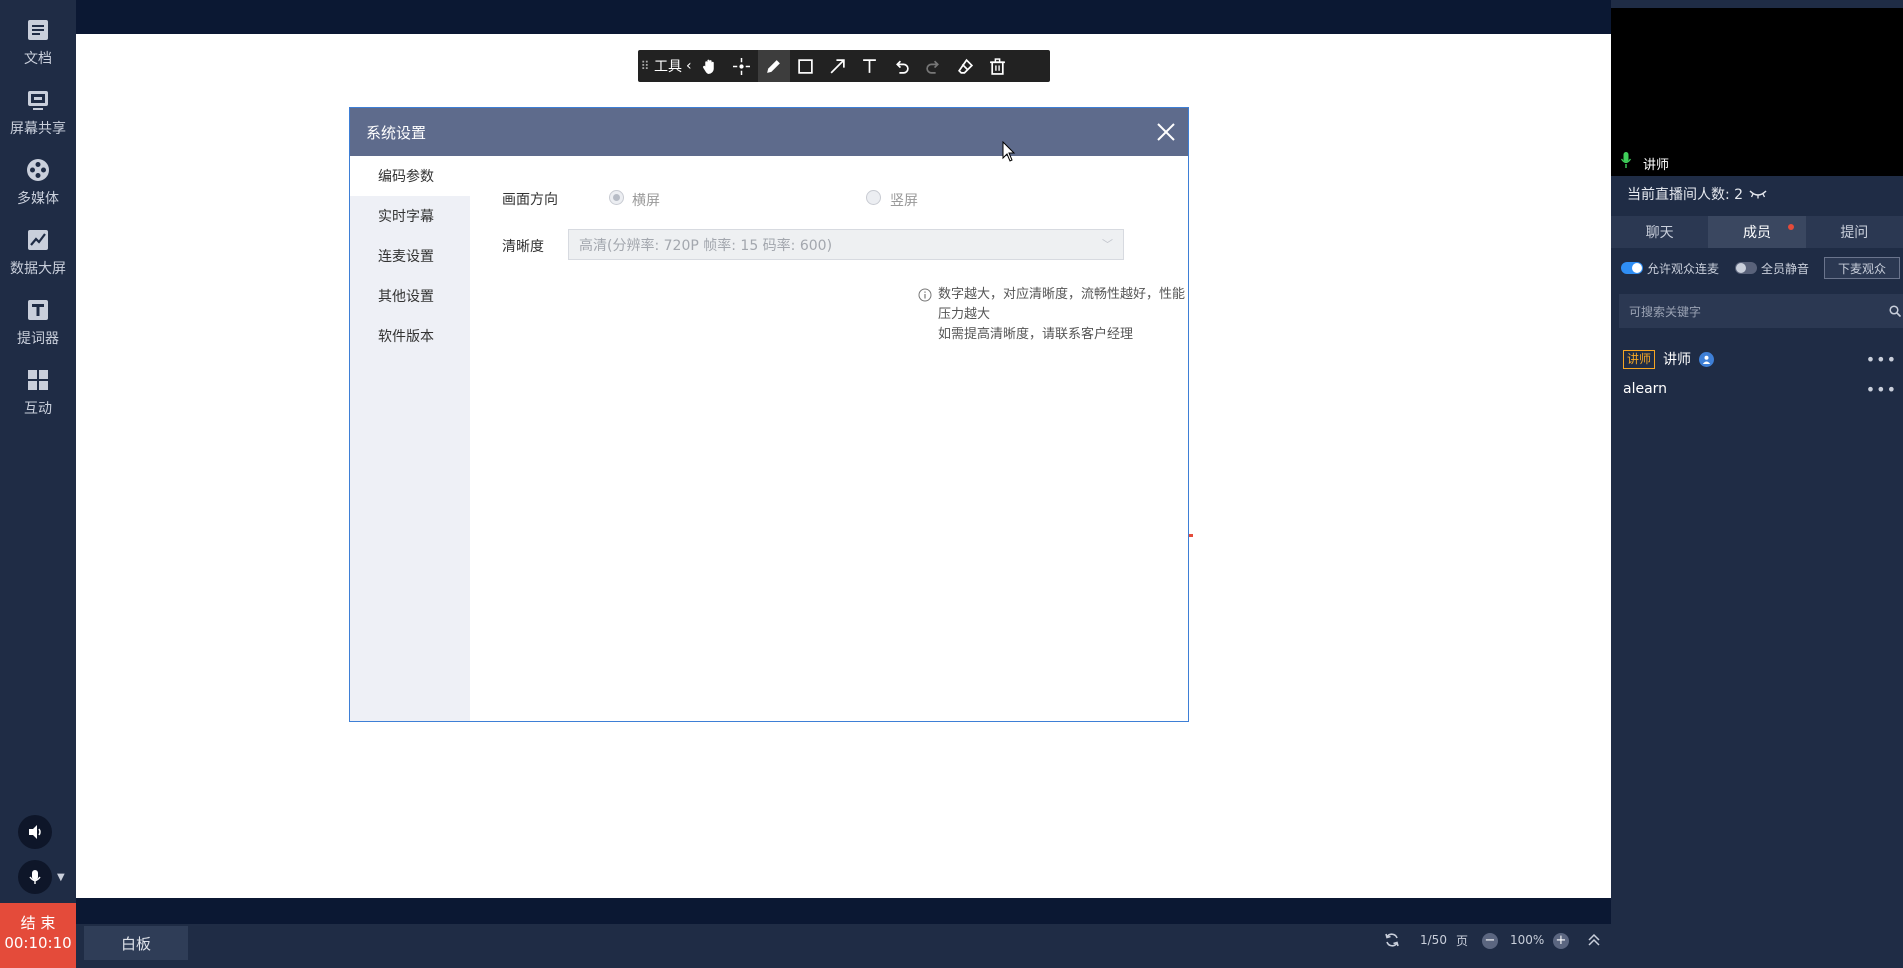 The image size is (1903, 968). I want to click on search-placeholder: 可搜索关键字, so click(1665, 311).